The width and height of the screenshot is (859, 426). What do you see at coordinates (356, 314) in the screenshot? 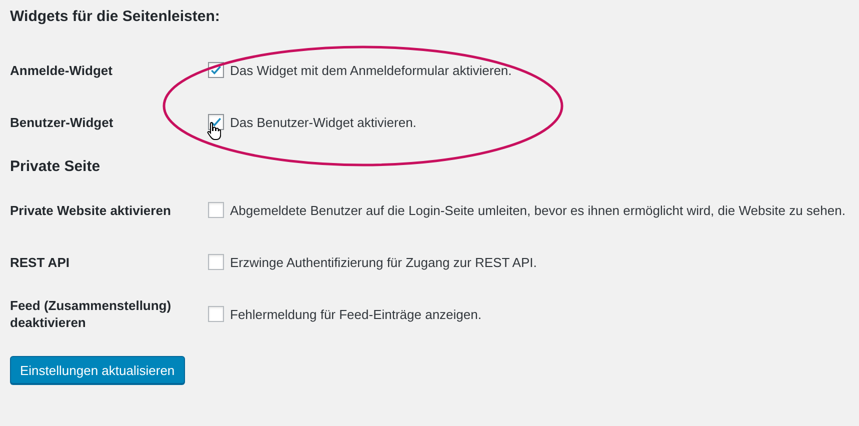
I see `checkbox-label: Fehlermeldung für Feed-Einträge anzeigen.` at bounding box center [356, 314].